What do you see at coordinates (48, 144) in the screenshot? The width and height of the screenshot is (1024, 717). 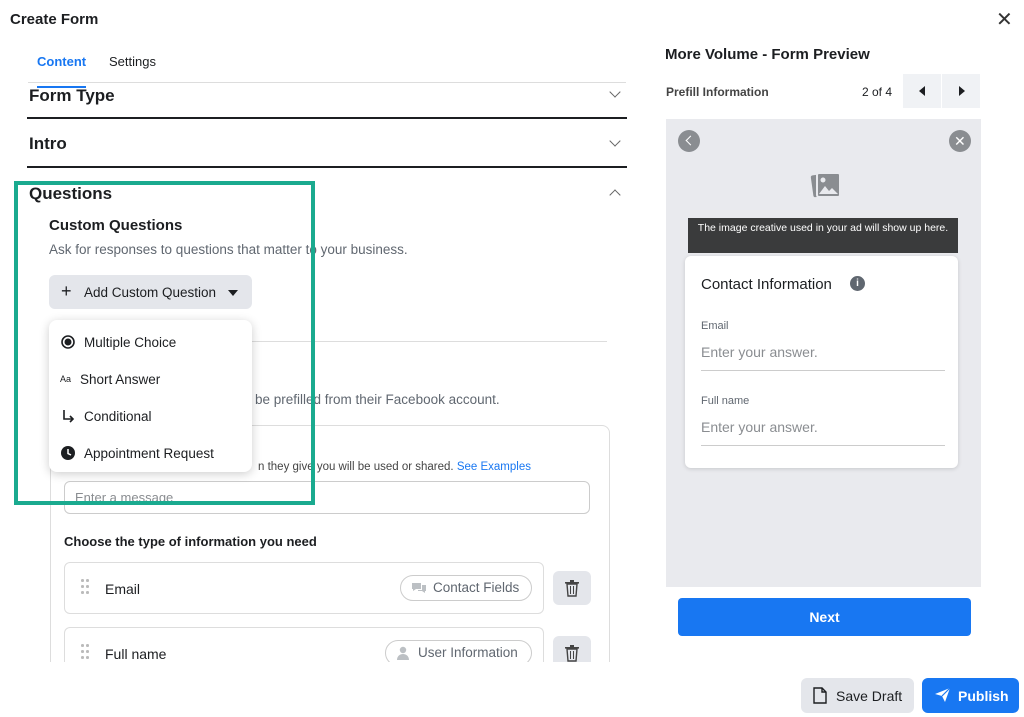 I see `section-intro: Intro` at bounding box center [48, 144].